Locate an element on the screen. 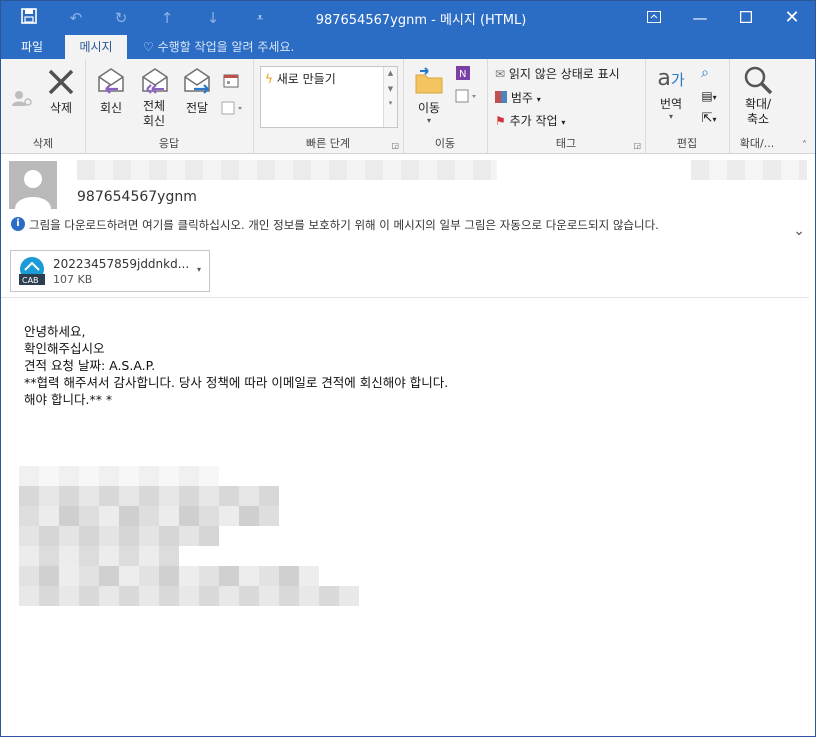  lightbulb-icon: ♡ is located at coordinates (148, 47).